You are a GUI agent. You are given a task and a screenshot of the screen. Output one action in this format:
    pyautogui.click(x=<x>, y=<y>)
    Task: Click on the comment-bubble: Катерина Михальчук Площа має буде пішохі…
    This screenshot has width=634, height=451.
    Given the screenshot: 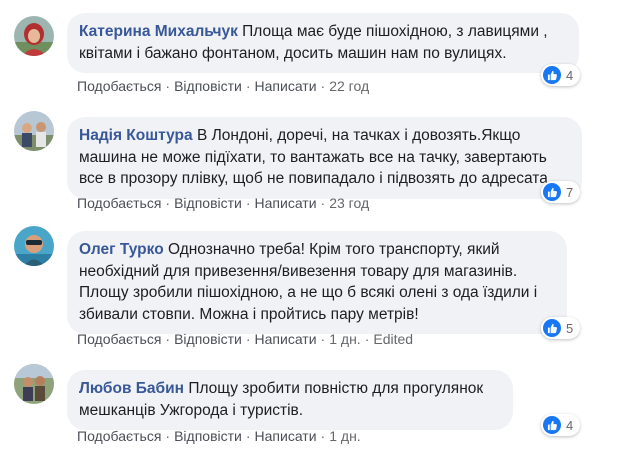 What is the action you would take?
    pyautogui.click(x=323, y=43)
    